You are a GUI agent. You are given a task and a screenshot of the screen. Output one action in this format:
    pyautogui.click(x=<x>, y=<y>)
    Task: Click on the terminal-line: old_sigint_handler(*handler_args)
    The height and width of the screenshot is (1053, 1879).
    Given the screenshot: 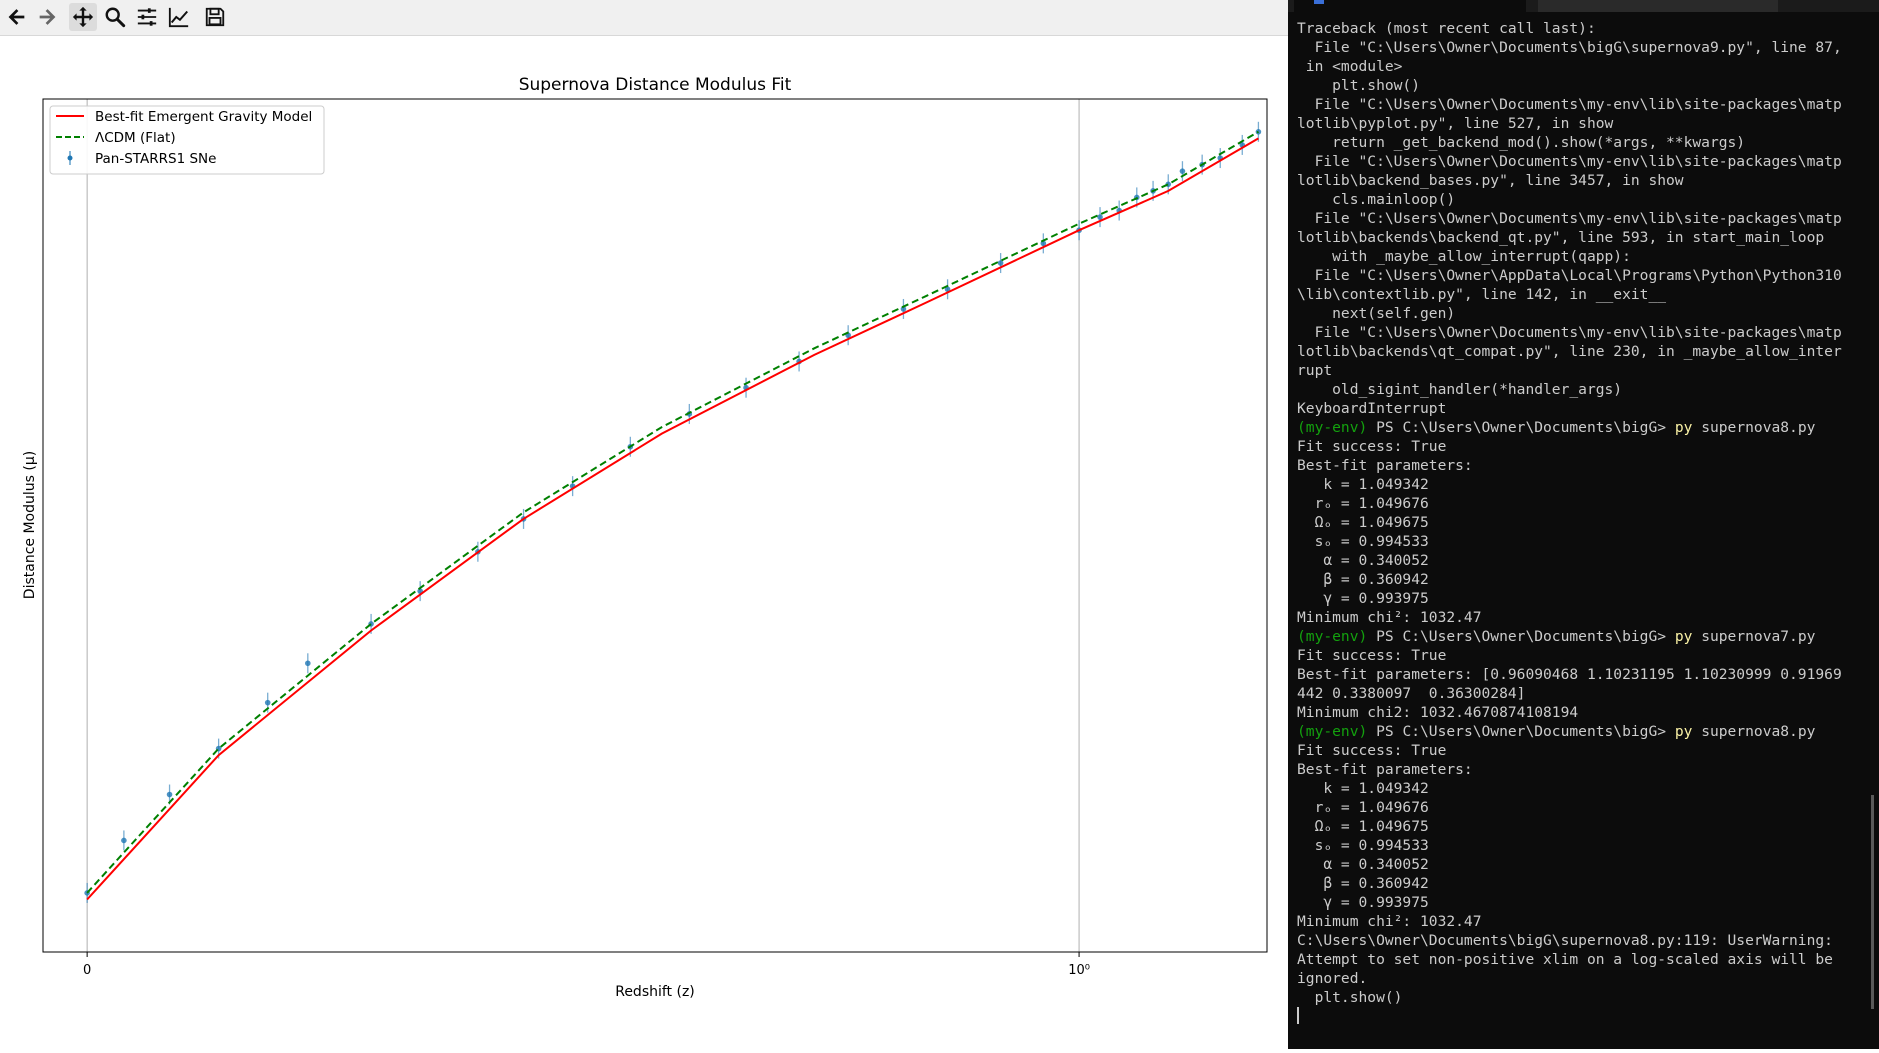 What is the action you would take?
    pyautogui.click(x=1460, y=389)
    